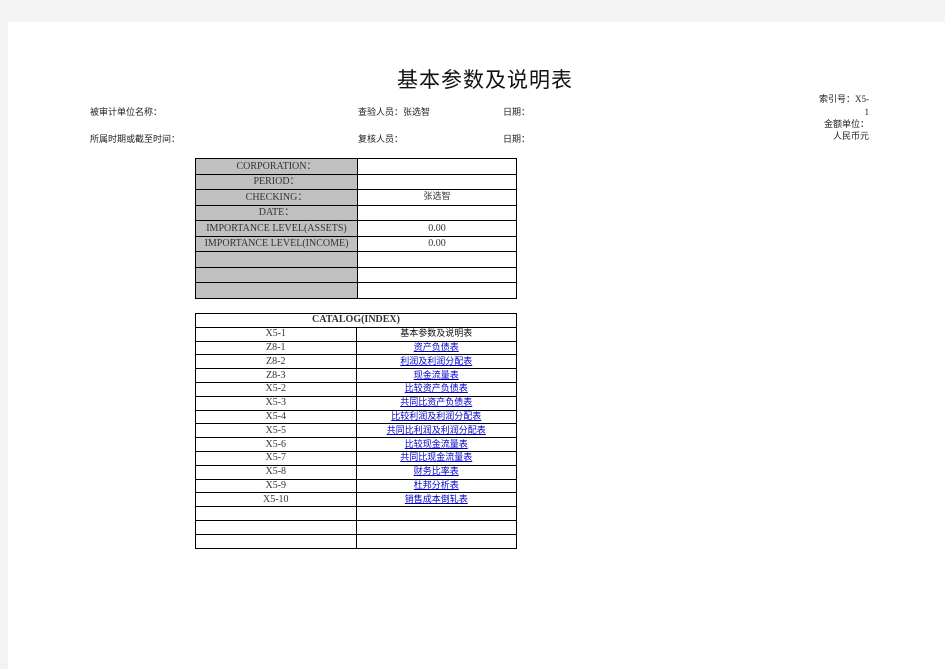 The image size is (945, 669). What do you see at coordinates (276, 444) in the screenshot?
I see `catalog-code: X5-6` at bounding box center [276, 444].